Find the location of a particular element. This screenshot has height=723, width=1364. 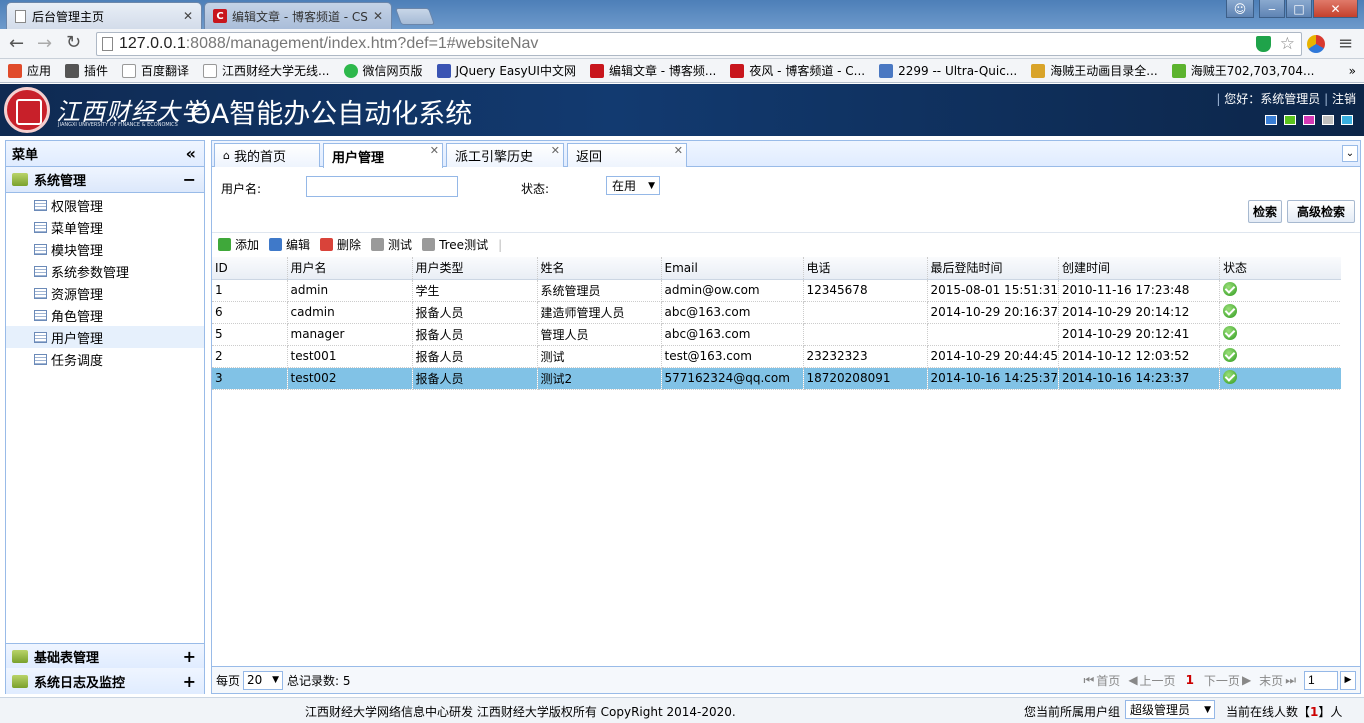

user-group-select: 超级管理员 ▼ is located at coordinates (1170, 709).